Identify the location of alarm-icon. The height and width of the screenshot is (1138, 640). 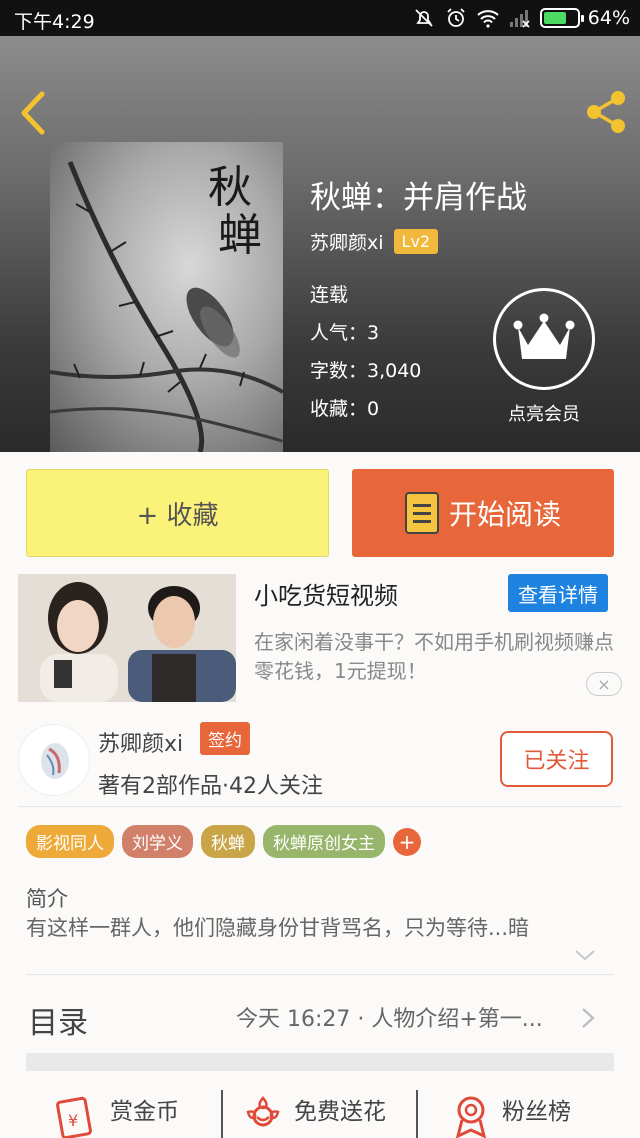
(456, 17).